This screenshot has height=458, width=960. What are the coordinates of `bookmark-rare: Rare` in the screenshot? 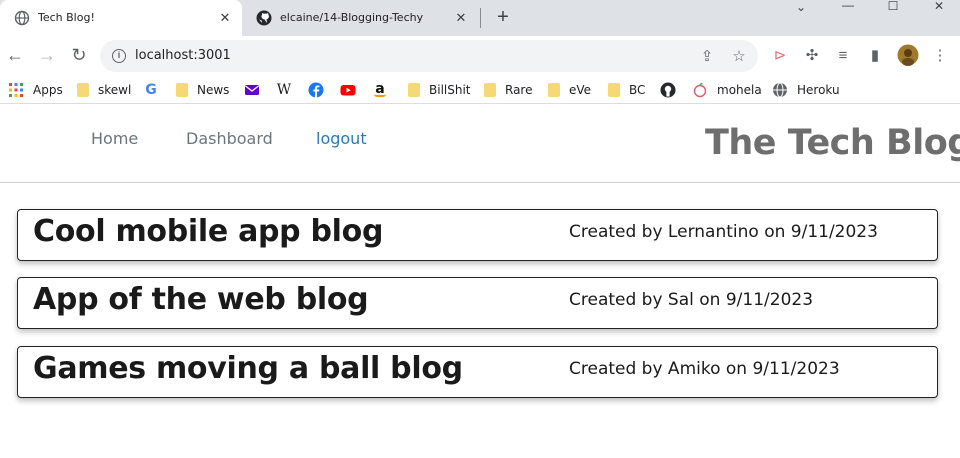 It's located at (507, 90).